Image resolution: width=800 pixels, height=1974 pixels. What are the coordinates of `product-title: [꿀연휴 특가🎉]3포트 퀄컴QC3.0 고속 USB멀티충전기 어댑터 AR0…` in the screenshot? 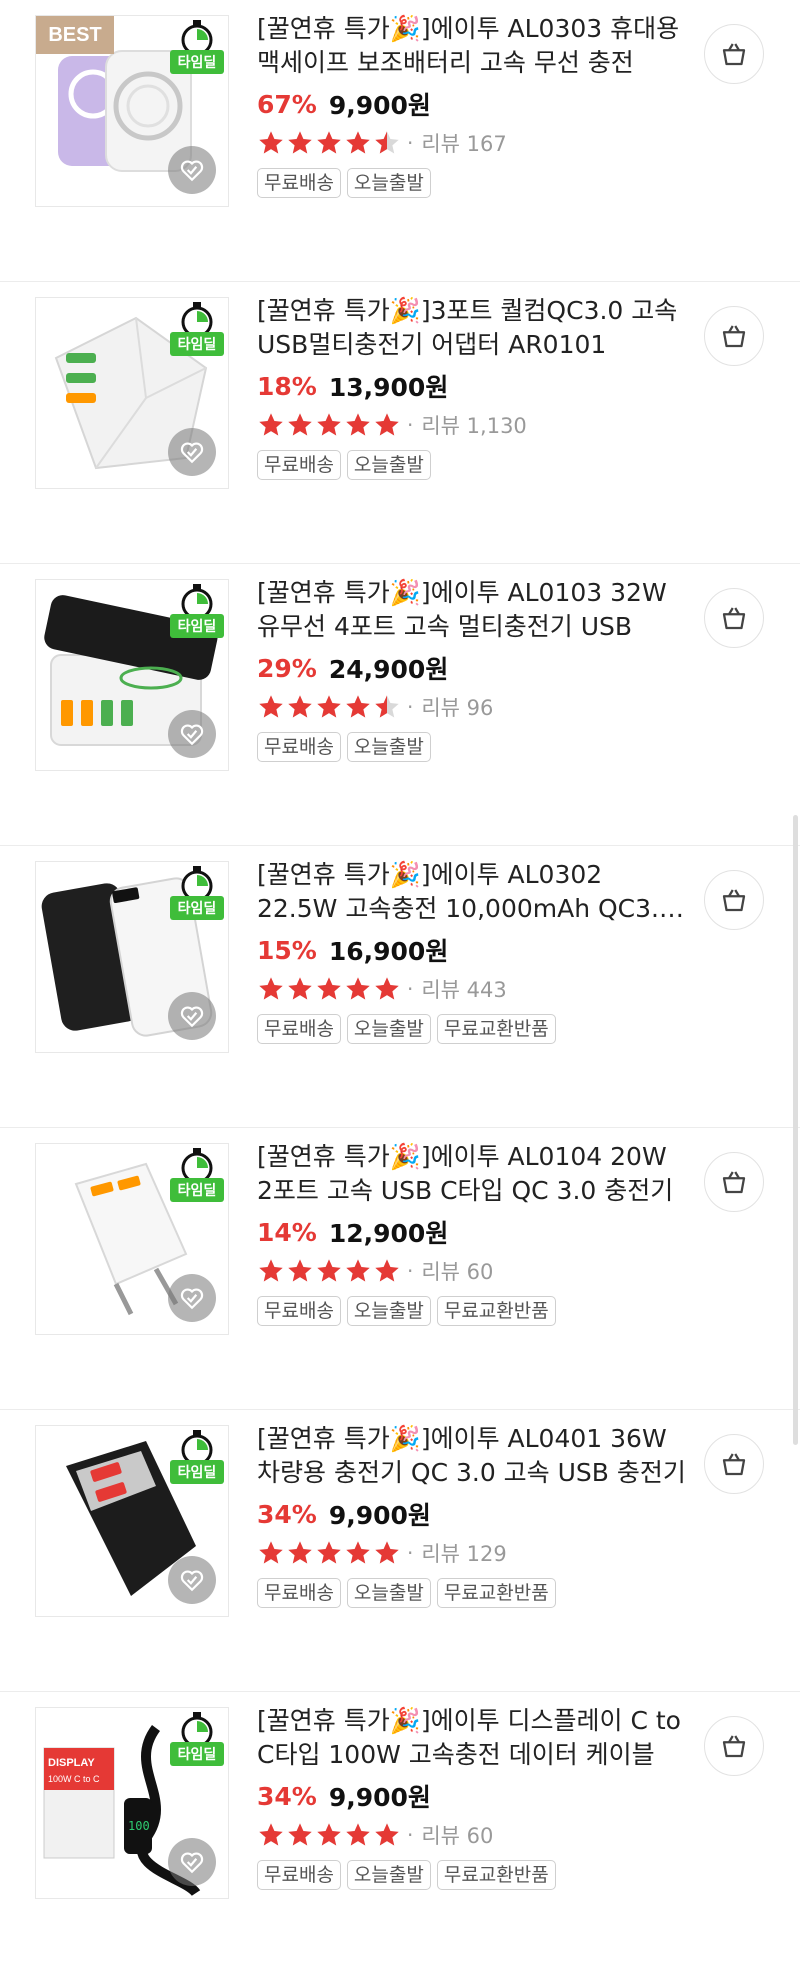 It's located at (472, 328).